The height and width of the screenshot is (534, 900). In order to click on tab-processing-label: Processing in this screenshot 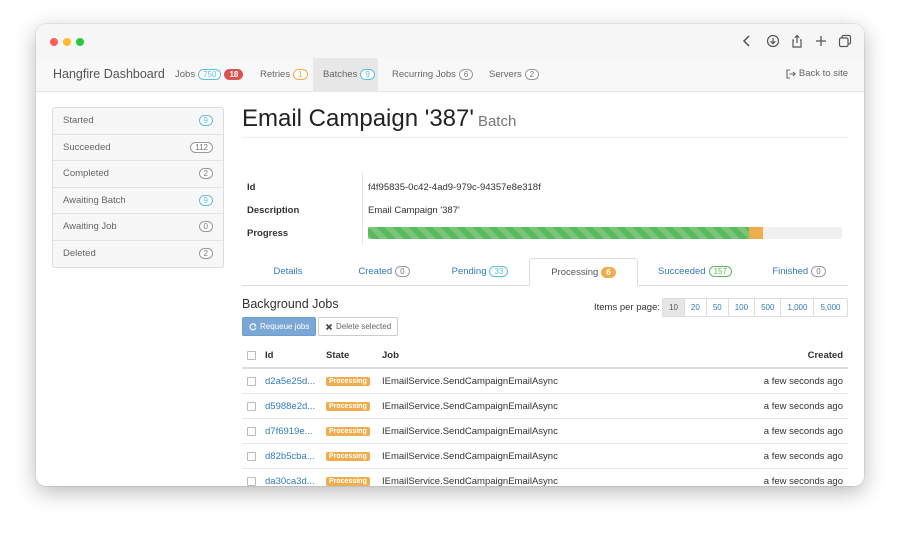, I will do `click(575, 272)`.